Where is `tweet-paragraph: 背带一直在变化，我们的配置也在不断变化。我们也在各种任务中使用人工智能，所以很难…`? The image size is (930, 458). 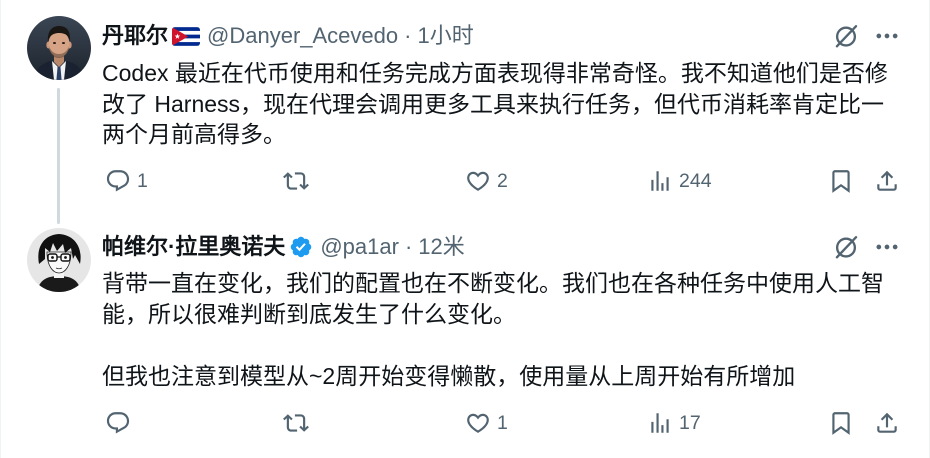 tweet-paragraph: 背带一直在变化，我们的配置也在不断变化。我们也在各种任务中使用人工智能，所以很难… is located at coordinates (493, 298).